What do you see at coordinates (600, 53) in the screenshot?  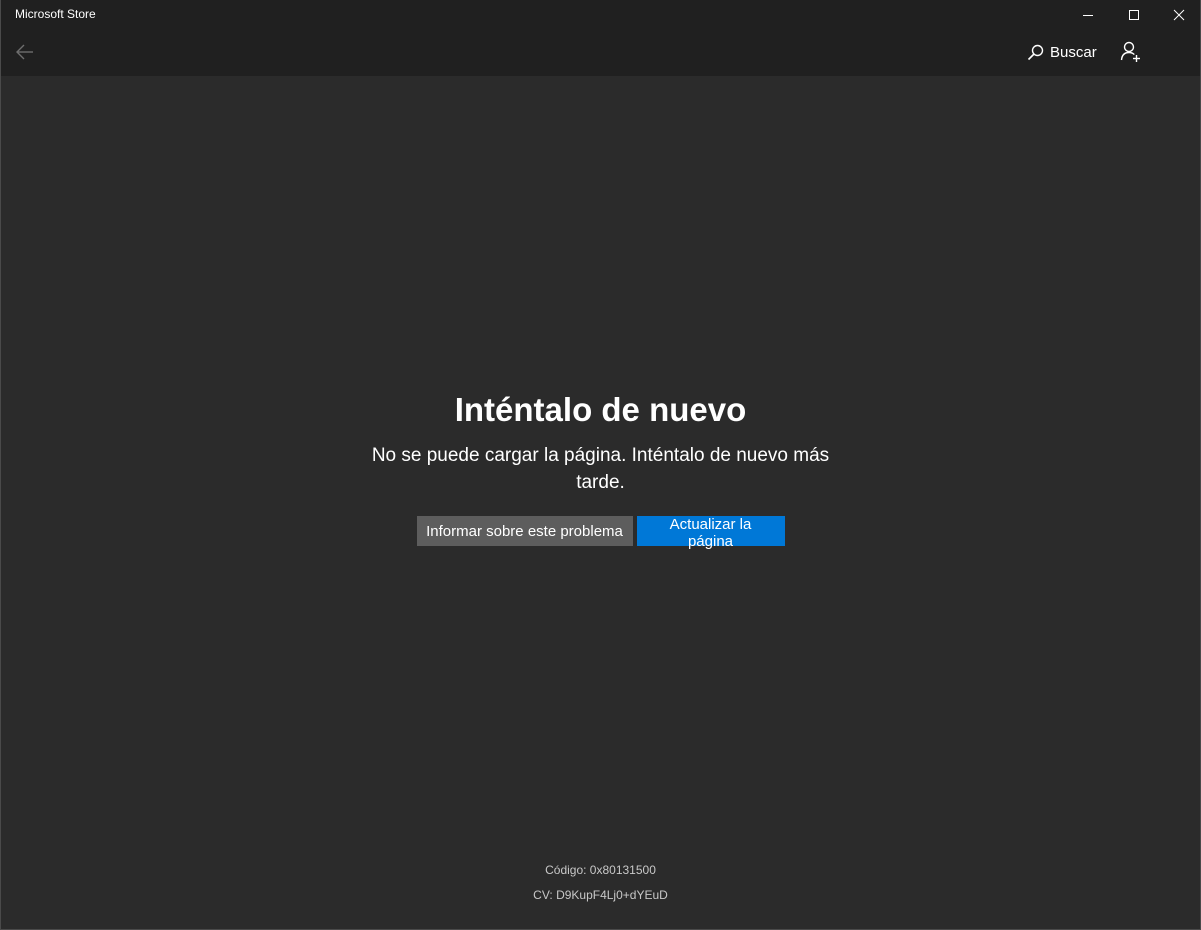 I see `app-bar: Buscar` at bounding box center [600, 53].